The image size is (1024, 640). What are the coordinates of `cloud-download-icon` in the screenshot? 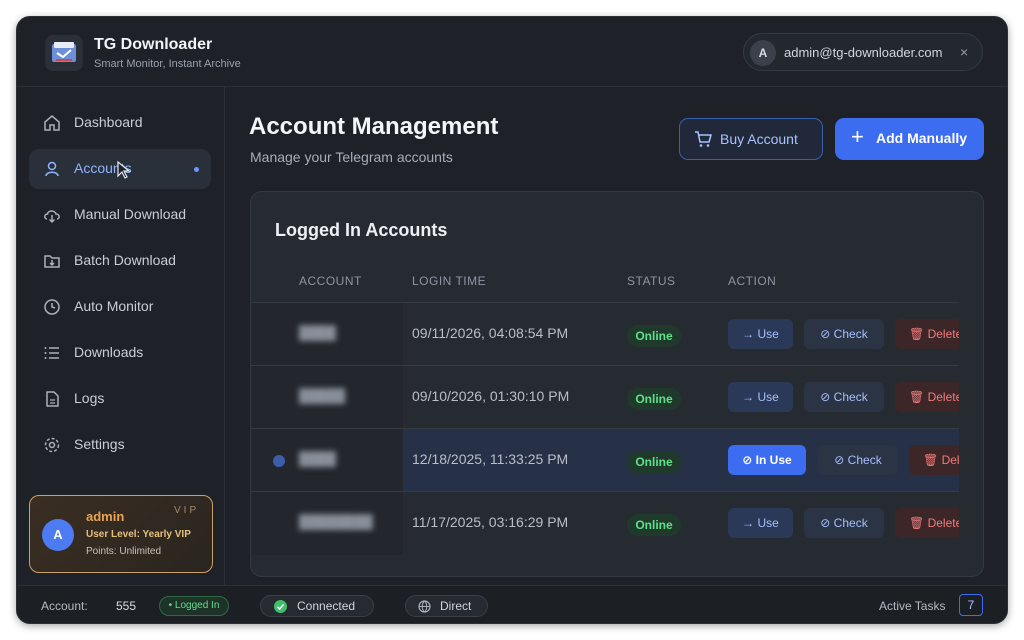 It's located at (52, 217).